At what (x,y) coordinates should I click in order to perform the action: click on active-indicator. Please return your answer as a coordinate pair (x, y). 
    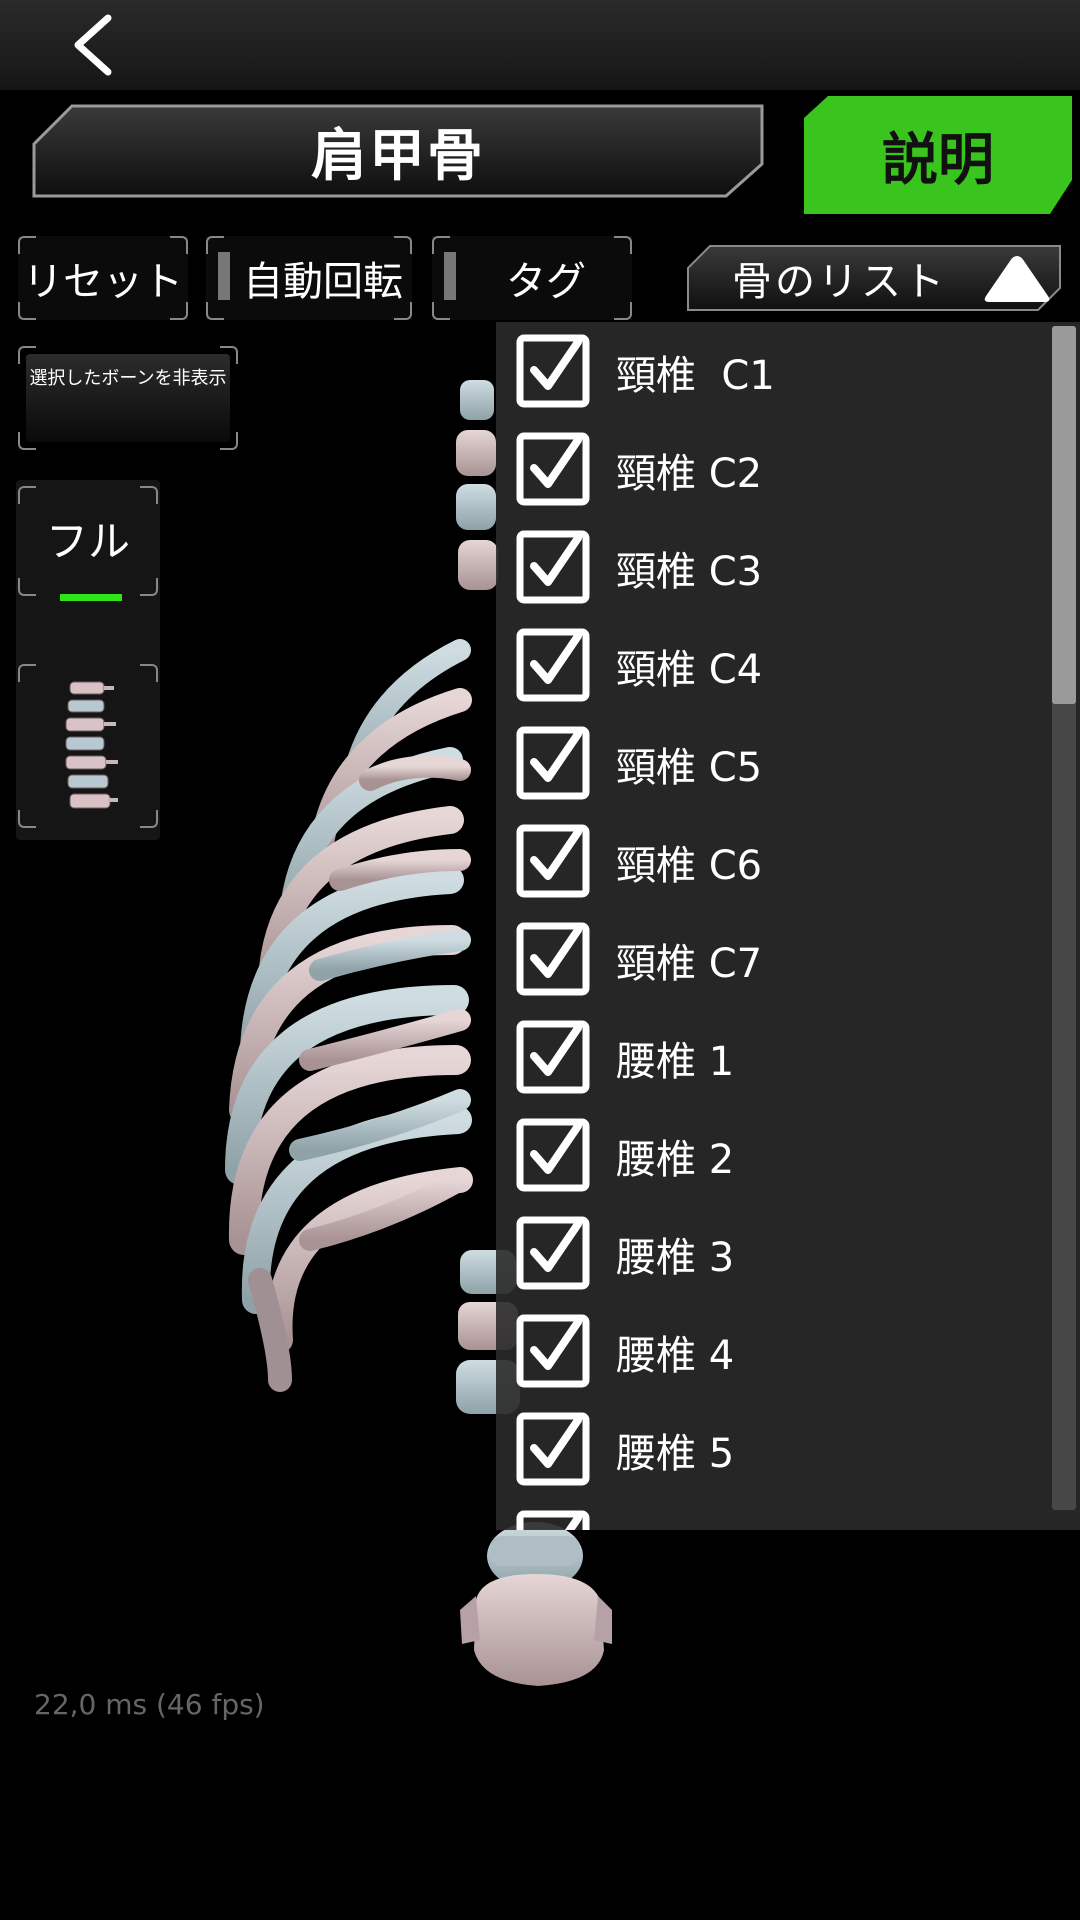
    Looking at the image, I should click on (91, 597).